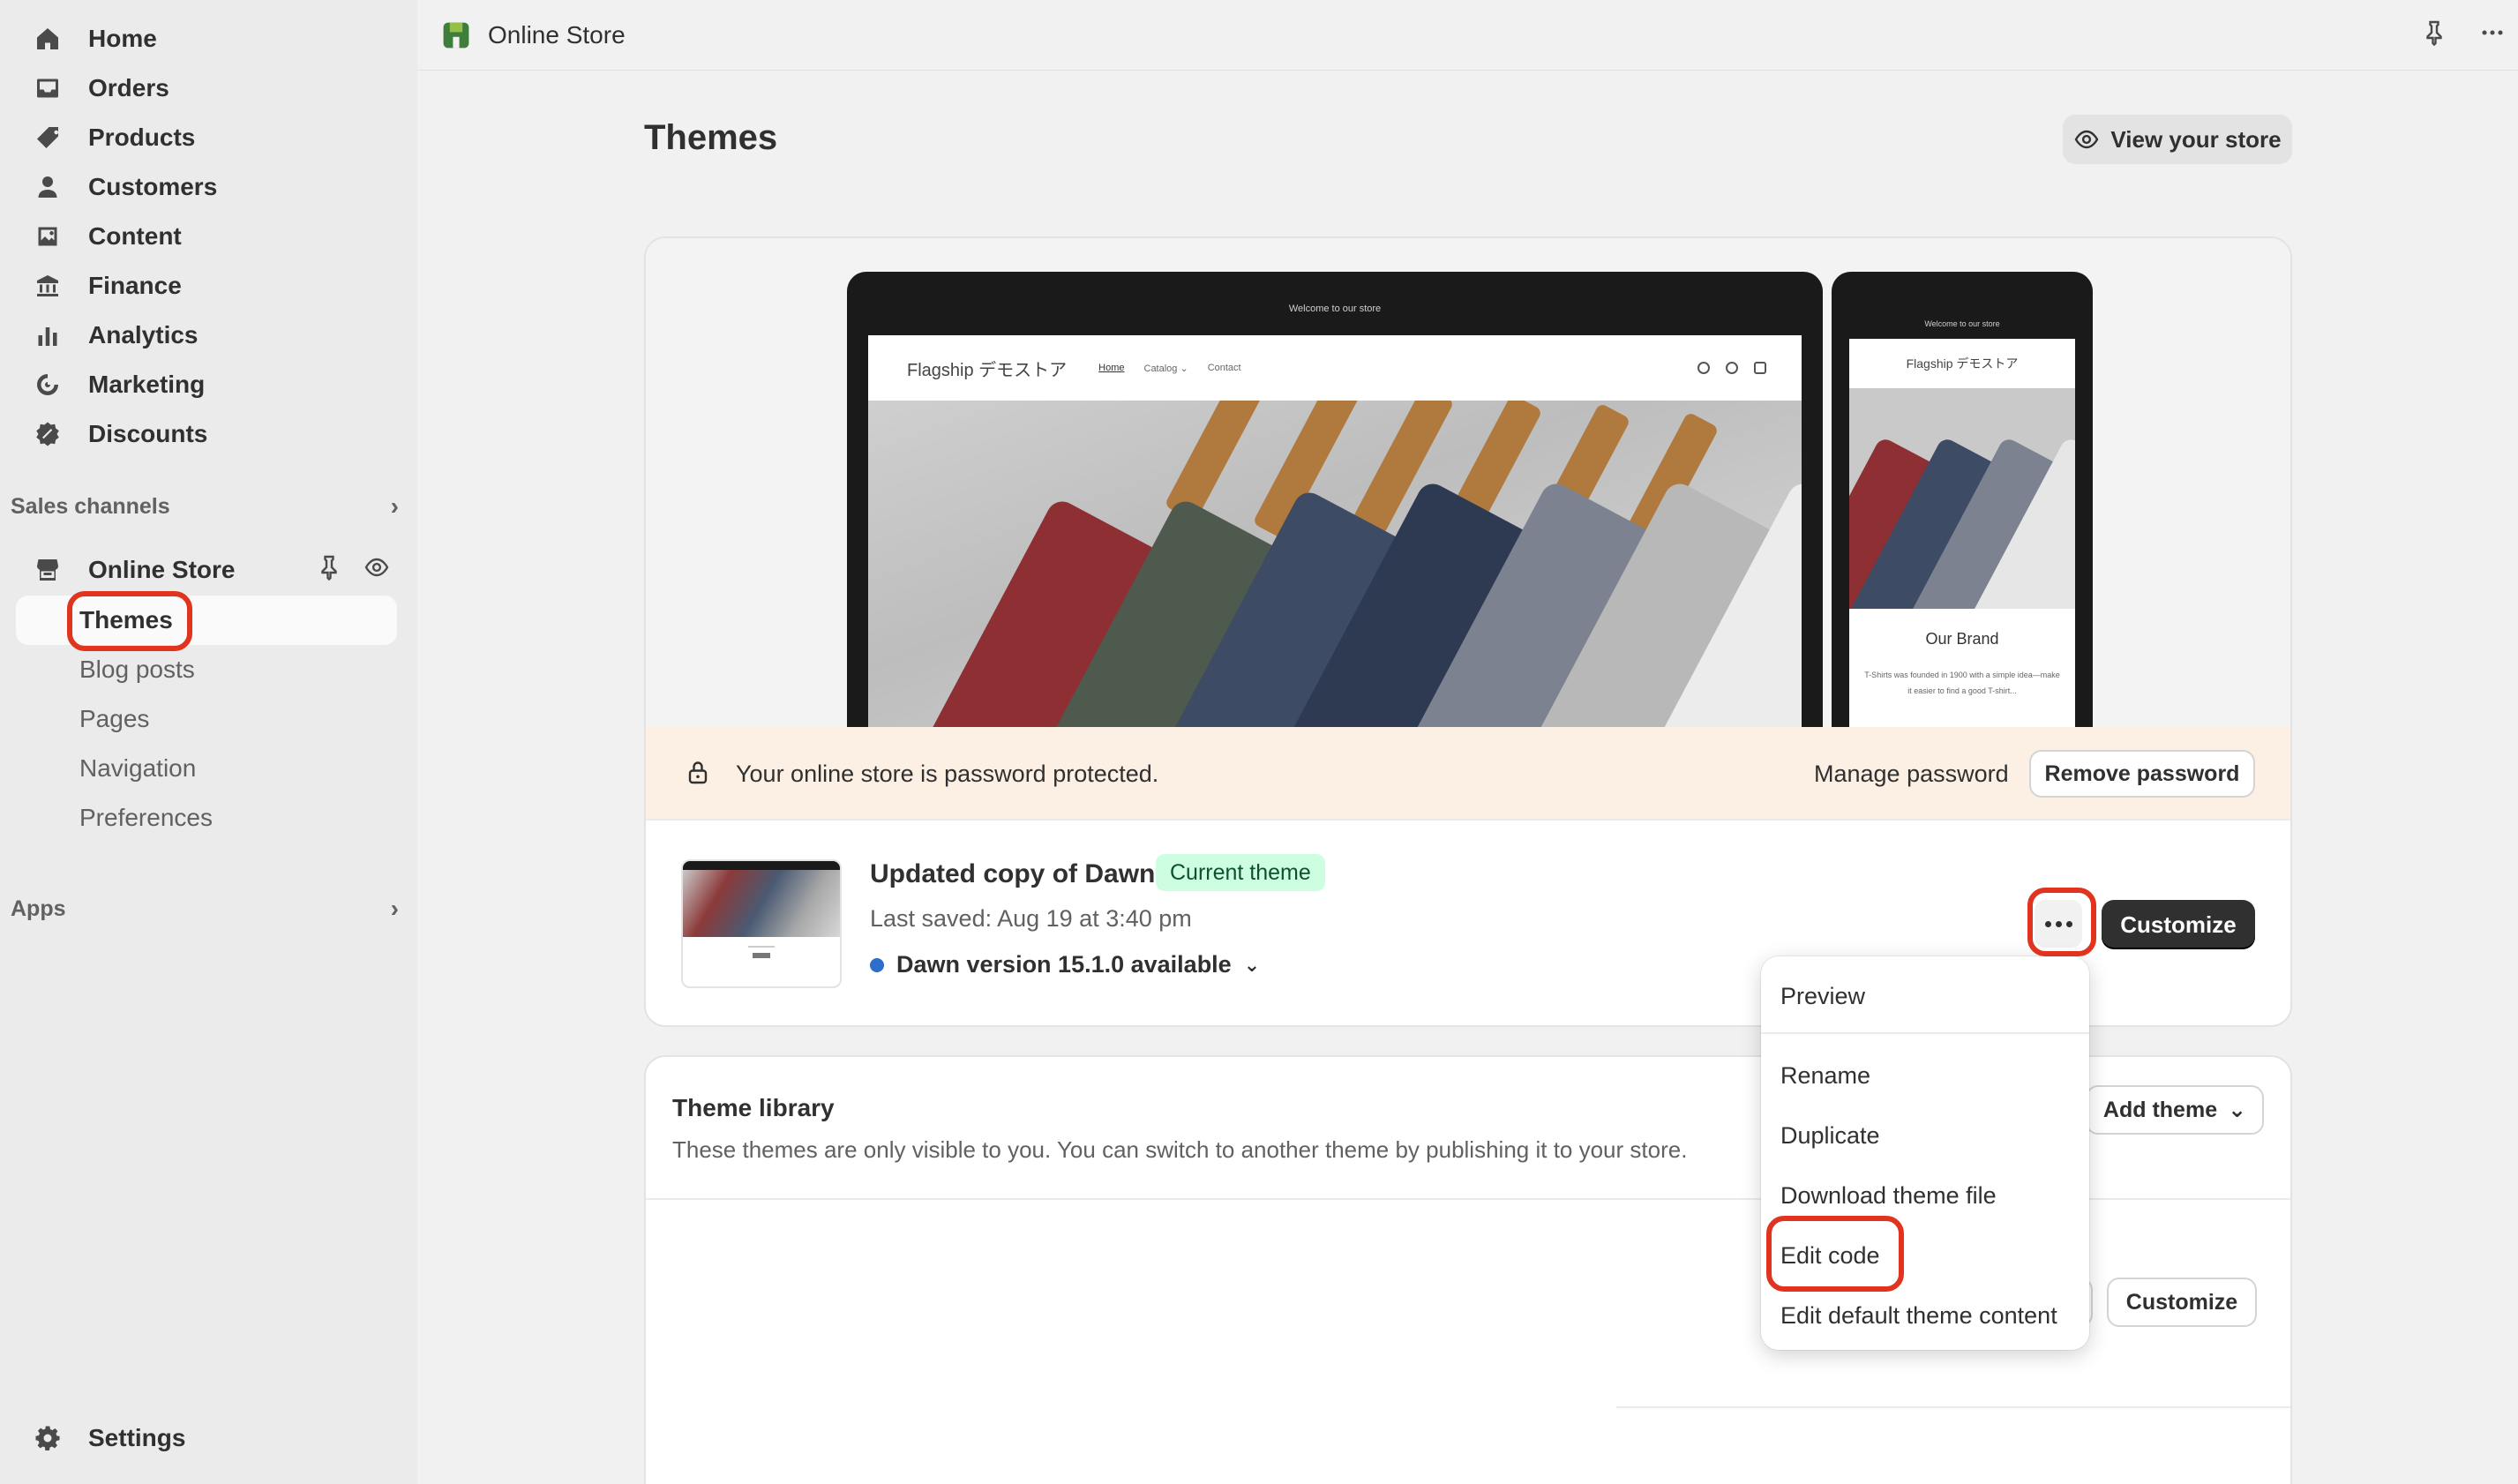 This screenshot has width=2518, height=1484. What do you see at coordinates (205, 236) in the screenshot?
I see `nav-content: Content` at bounding box center [205, 236].